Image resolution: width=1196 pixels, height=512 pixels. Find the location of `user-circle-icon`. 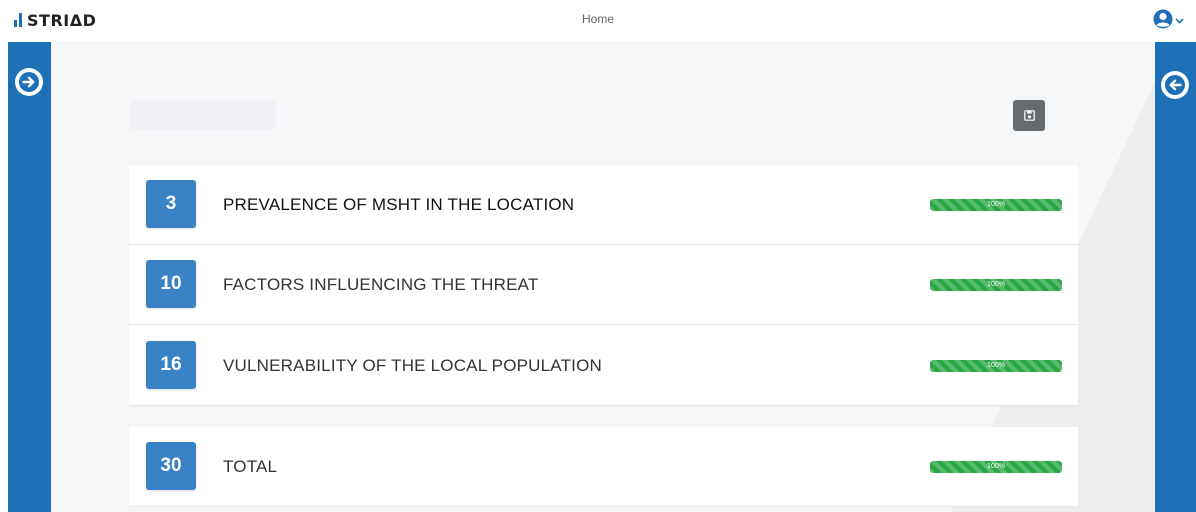

user-circle-icon is located at coordinates (1163, 19).